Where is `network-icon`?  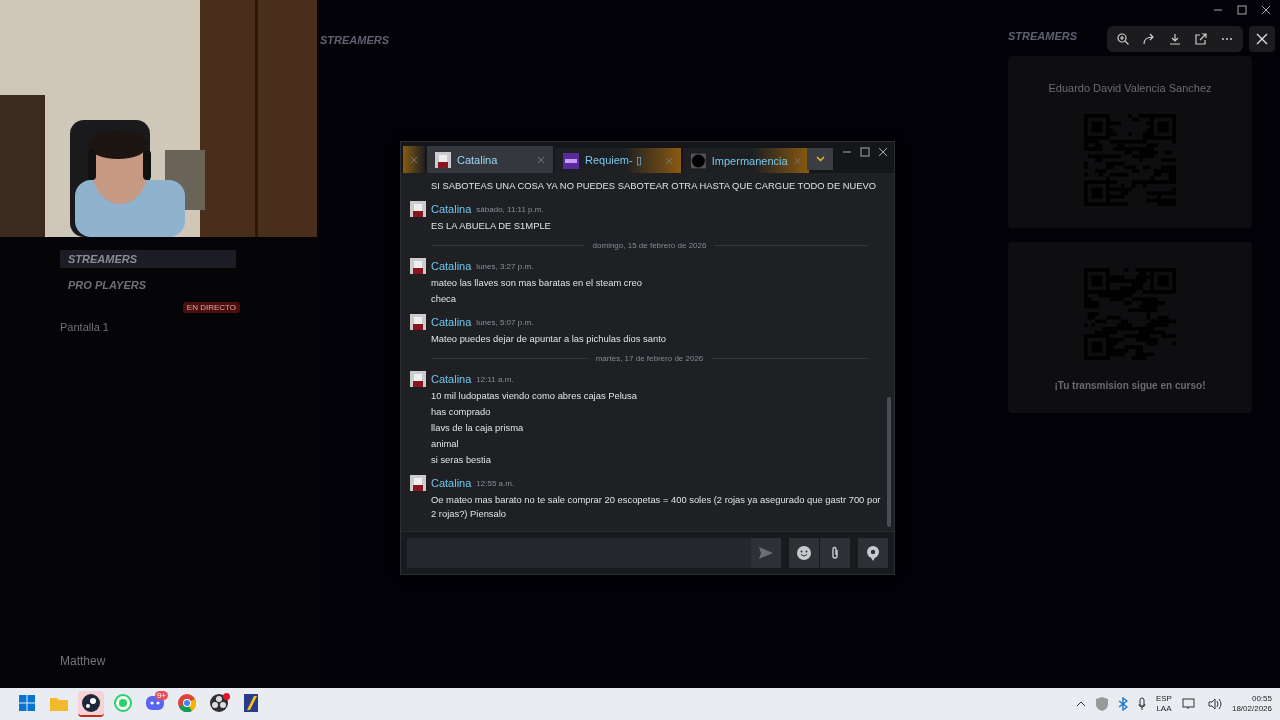
network-icon is located at coordinates (1189, 704).